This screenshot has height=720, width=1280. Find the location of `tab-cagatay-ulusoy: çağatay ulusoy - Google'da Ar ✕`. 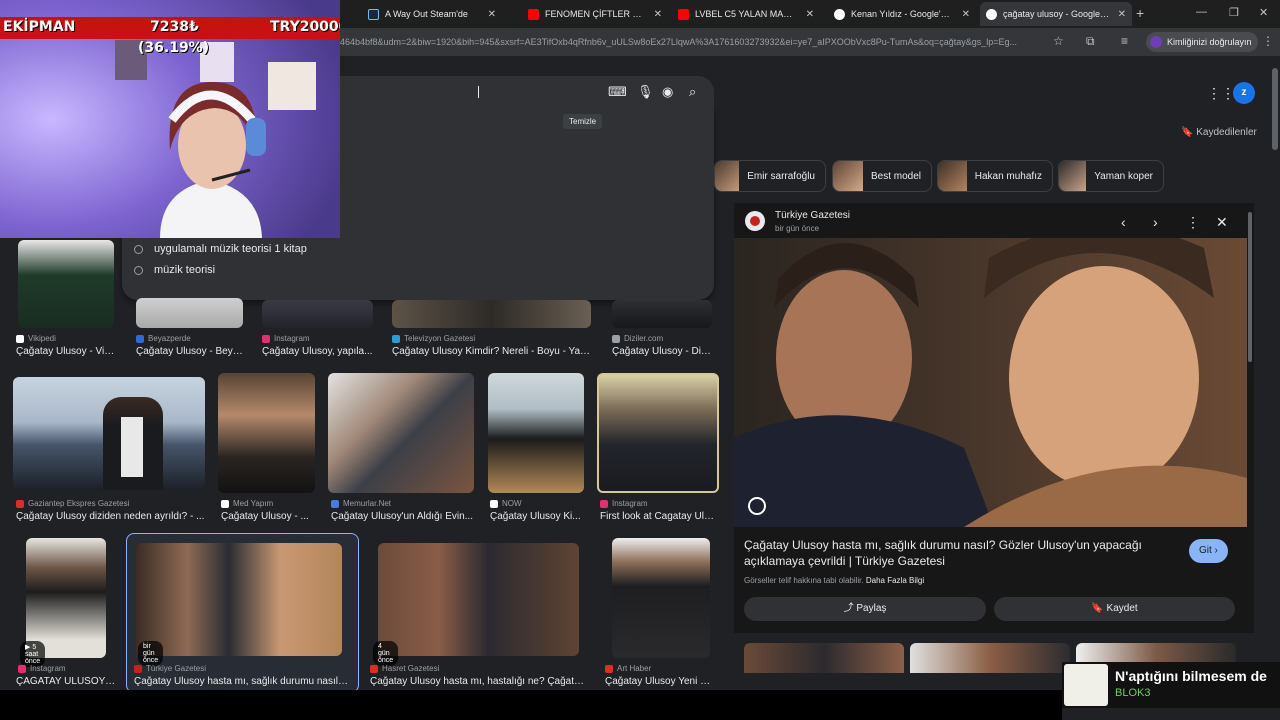

tab-cagatay-ulusoy: çağatay ulusoy - Google'da Ar ✕ is located at coordinates (1056, 14).